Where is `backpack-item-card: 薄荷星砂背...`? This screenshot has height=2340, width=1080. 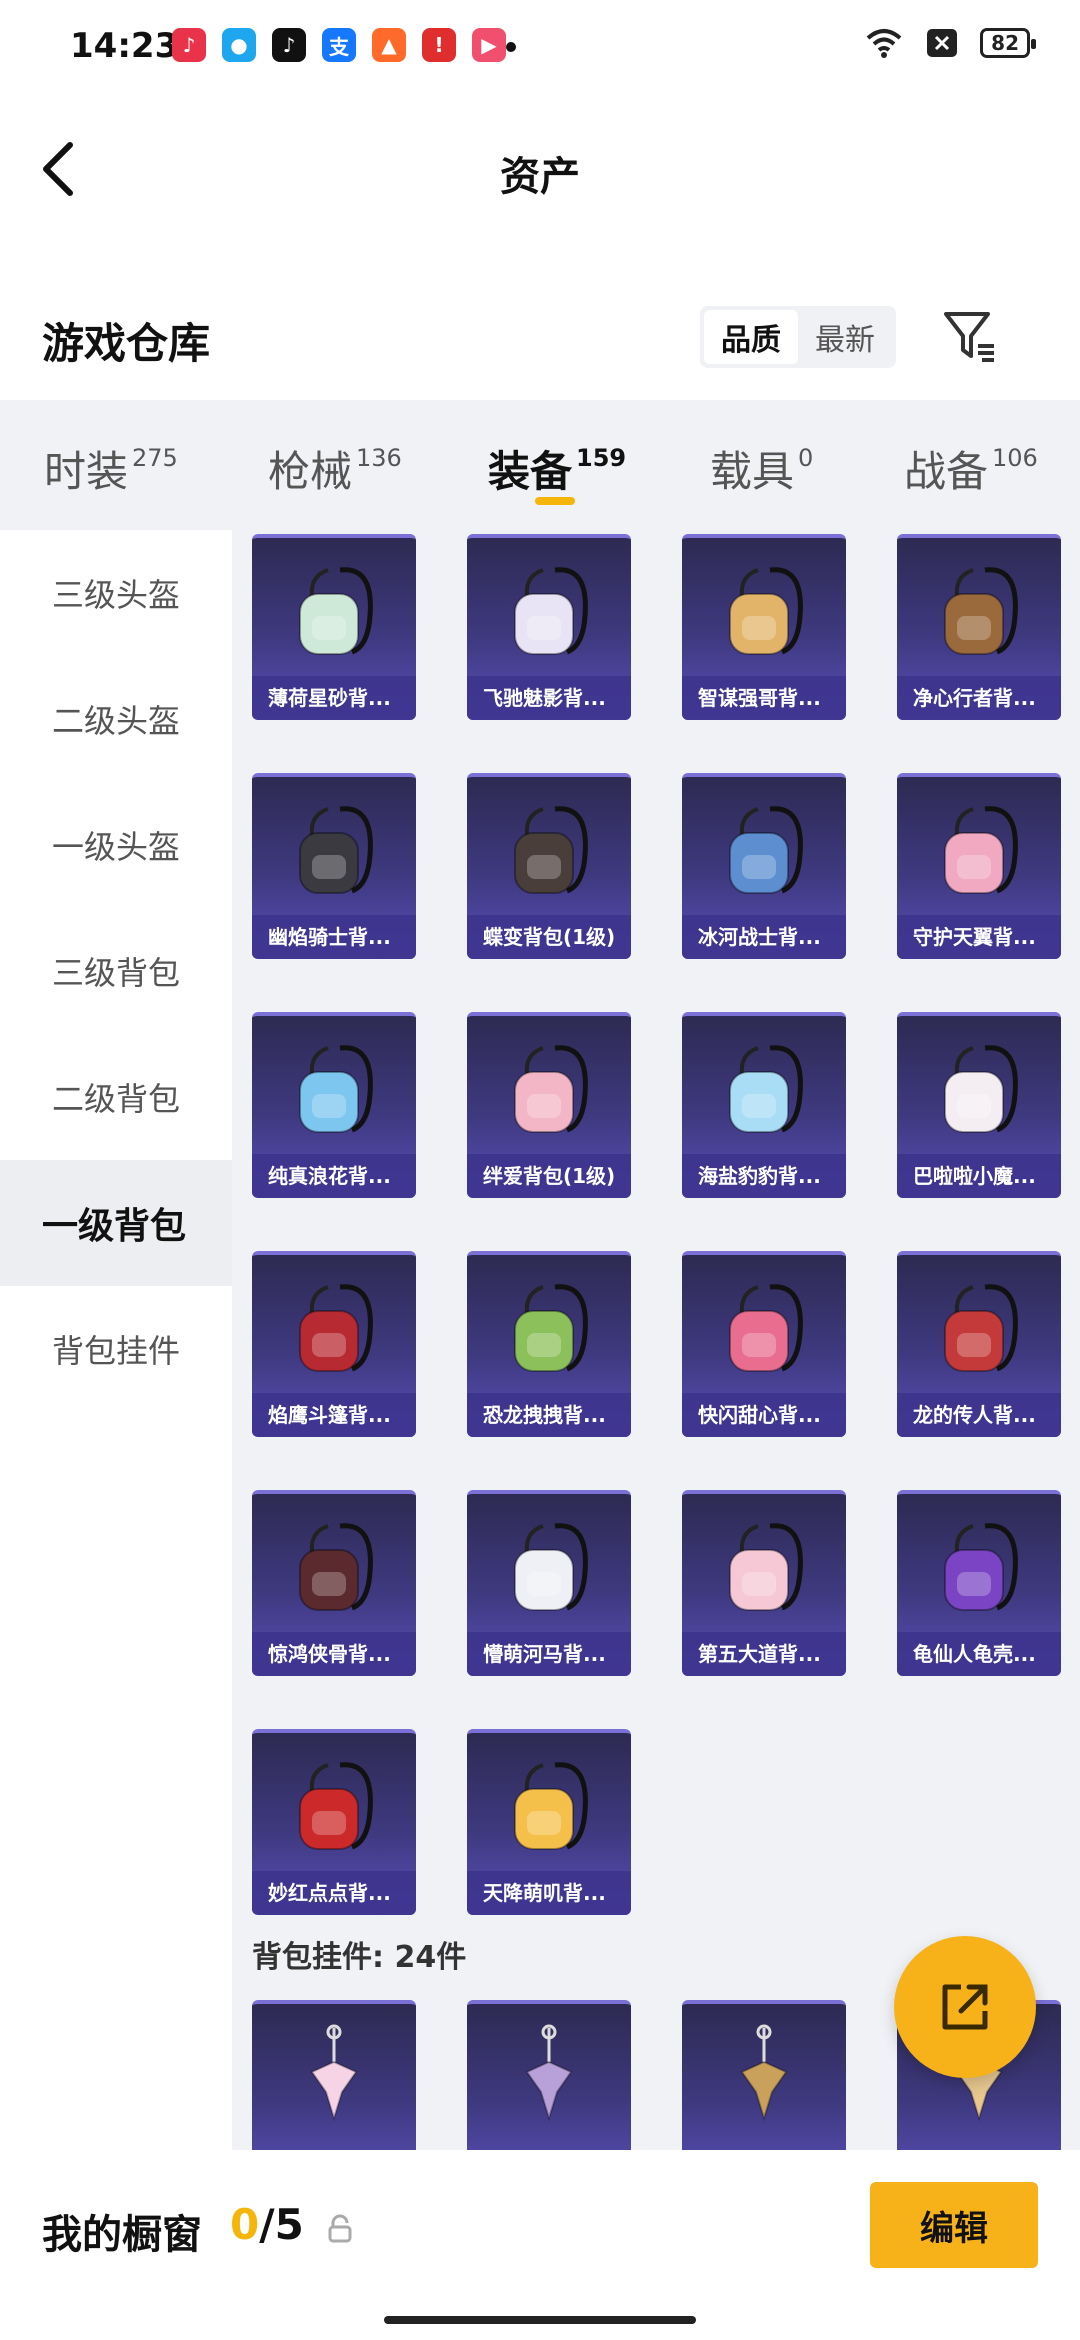
backpack-item-card: 薄荷星砂背... is located at coordinates (334, 627).